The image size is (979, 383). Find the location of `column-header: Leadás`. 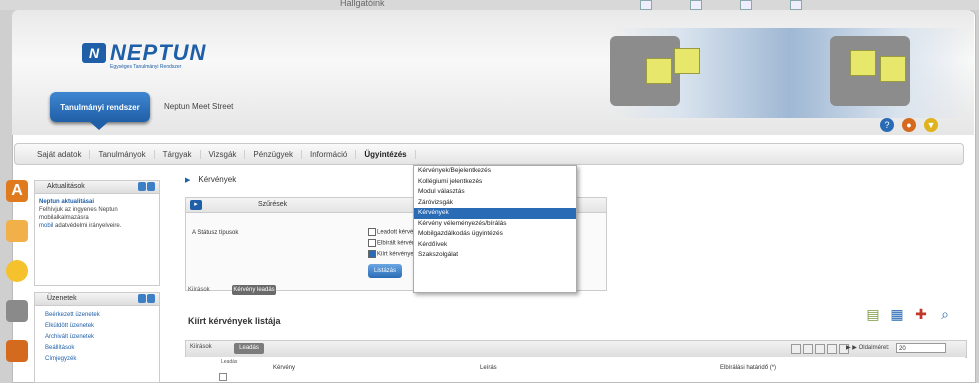

column-header: Leadás is located at coordinates (229, 362).